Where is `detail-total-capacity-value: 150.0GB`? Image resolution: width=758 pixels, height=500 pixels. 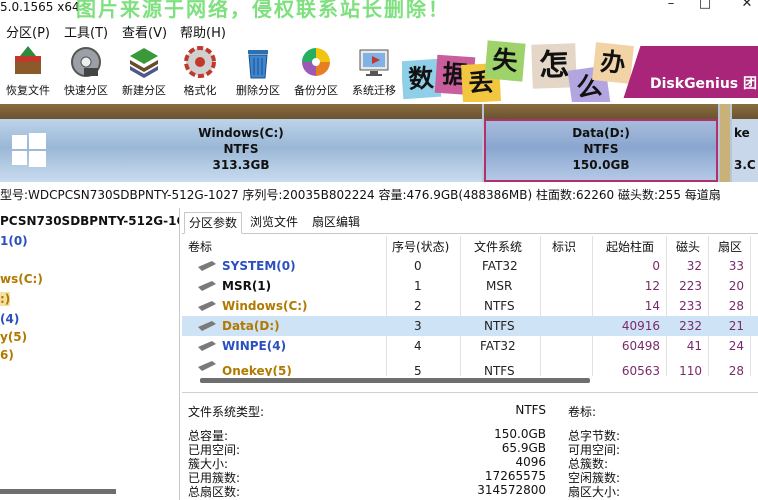
detail-total-capacity-value: 150.0GB is located at coordinates (520, 434).